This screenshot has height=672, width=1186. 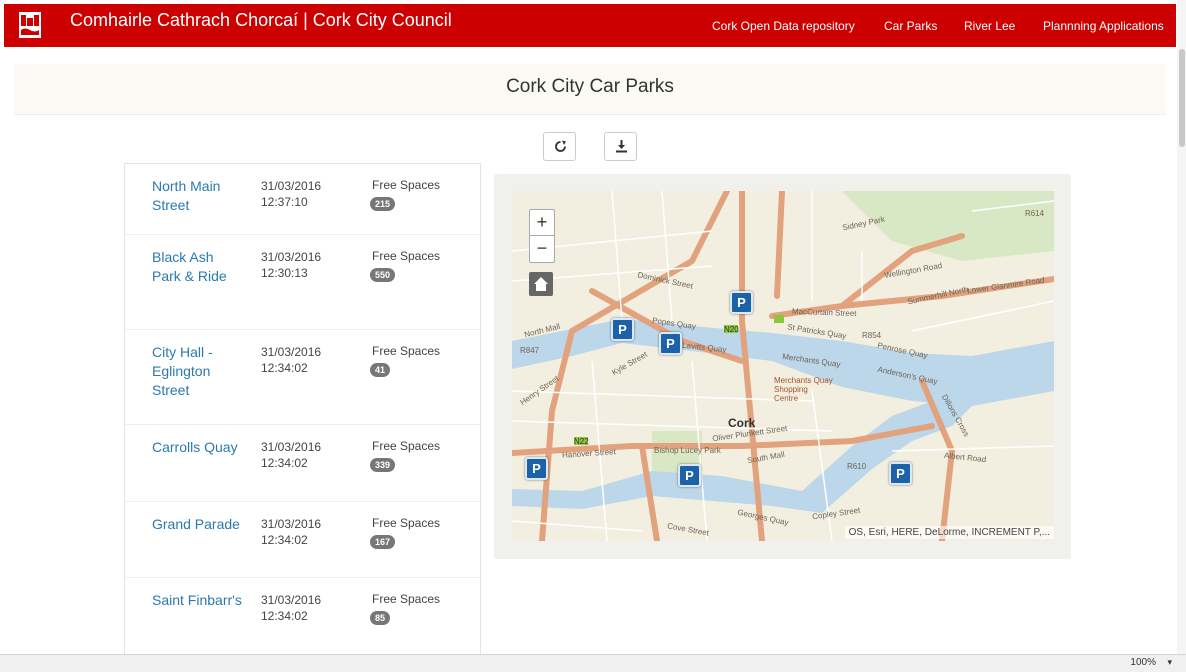 What do you see at coordinates (197, 267) in the screenshot?
I see `carpark-name: Black Ash Park & Ride` at bounding box center [197, 267].